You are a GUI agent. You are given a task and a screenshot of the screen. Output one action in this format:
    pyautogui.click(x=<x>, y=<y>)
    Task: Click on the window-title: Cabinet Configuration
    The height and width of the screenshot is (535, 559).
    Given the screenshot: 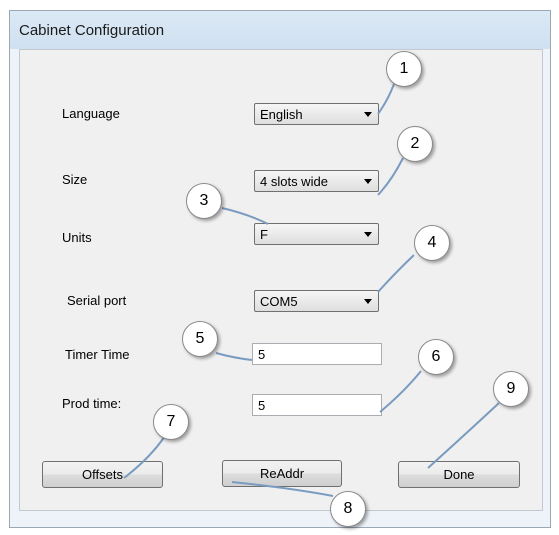 What is the action you would take?
    pyautogui.click(x=92, y=30)
    